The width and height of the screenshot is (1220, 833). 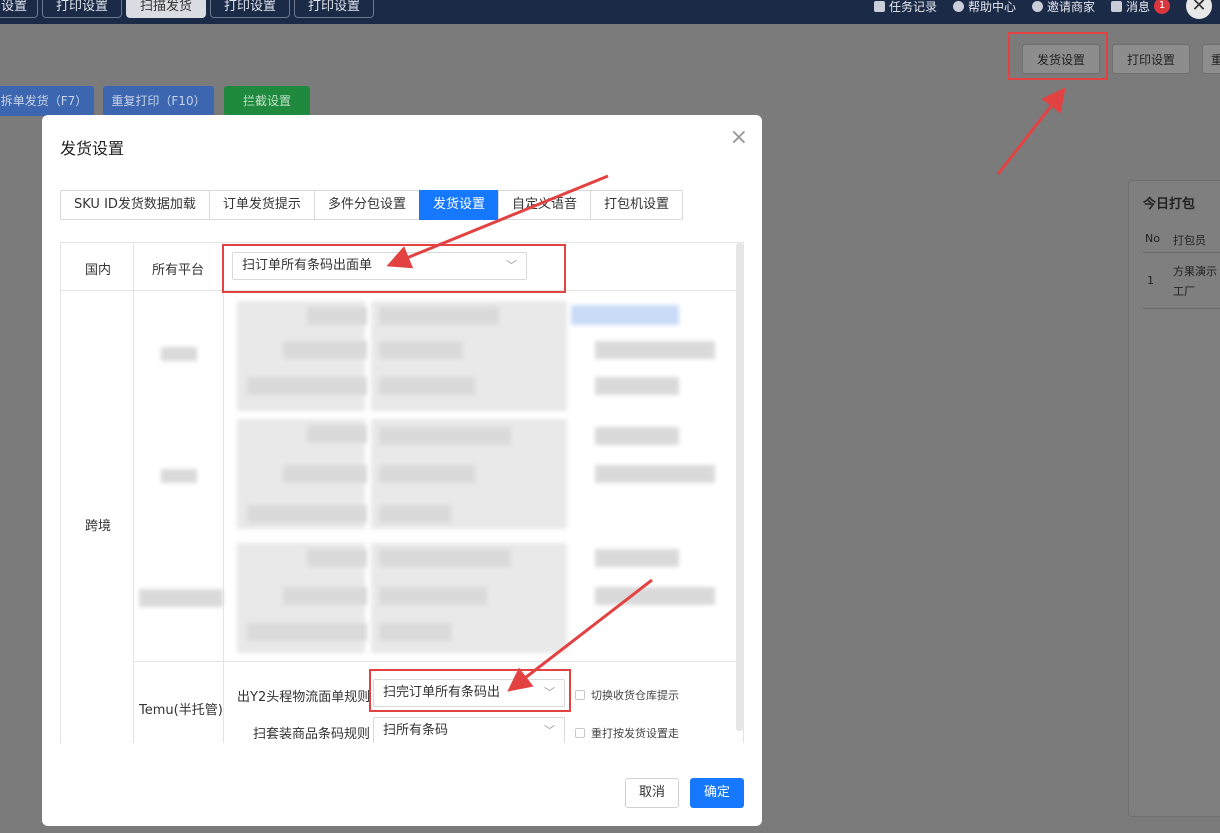 What do you see at coordinates (1116, 6) in the screenshot?
I see `message-icon` at bounding box center [1116, 6].